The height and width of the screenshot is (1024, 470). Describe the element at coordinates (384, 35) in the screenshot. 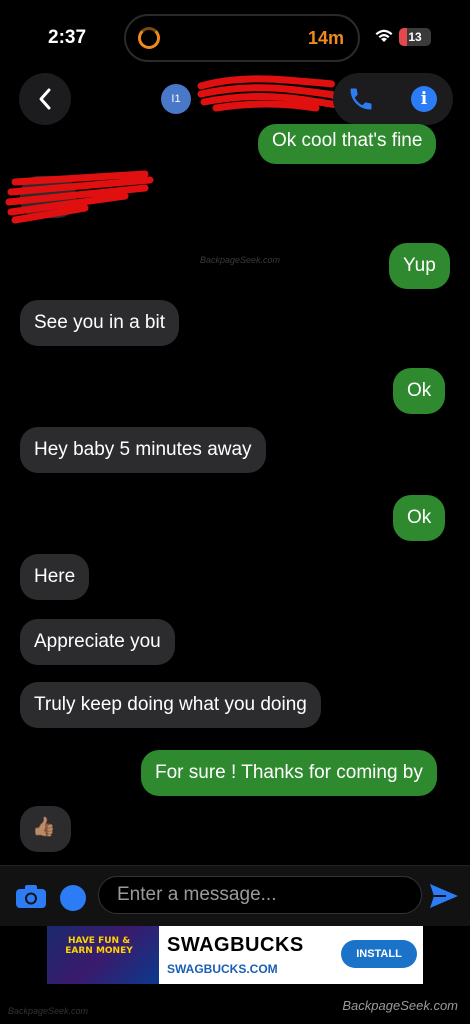

I see `wifi-icon` at that location.